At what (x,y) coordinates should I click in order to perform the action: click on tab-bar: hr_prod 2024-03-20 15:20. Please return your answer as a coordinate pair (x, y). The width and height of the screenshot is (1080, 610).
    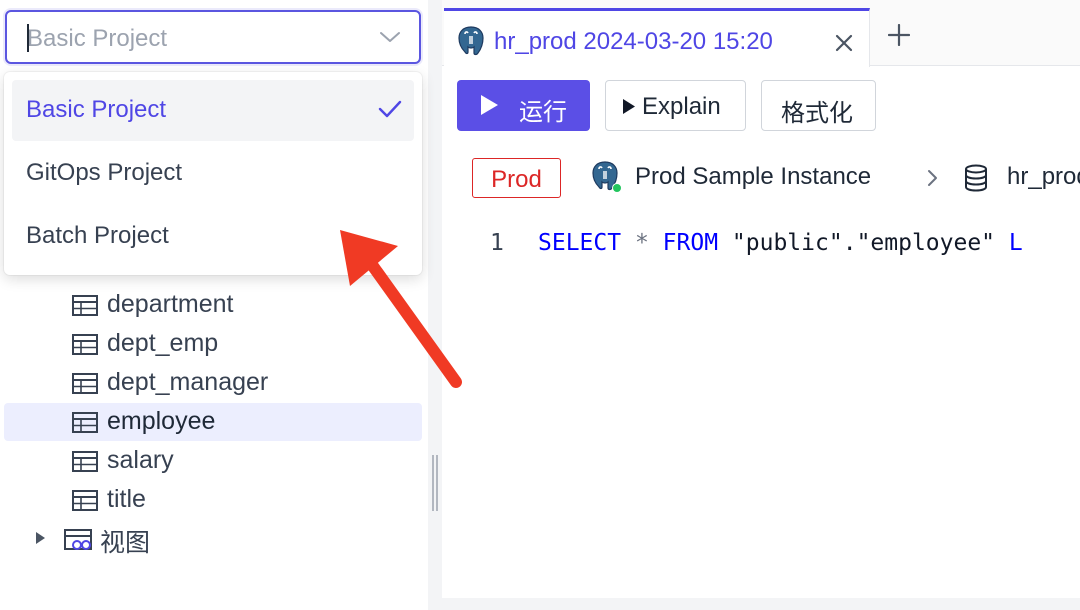
    Looking at the image, I should click on (761, 33).